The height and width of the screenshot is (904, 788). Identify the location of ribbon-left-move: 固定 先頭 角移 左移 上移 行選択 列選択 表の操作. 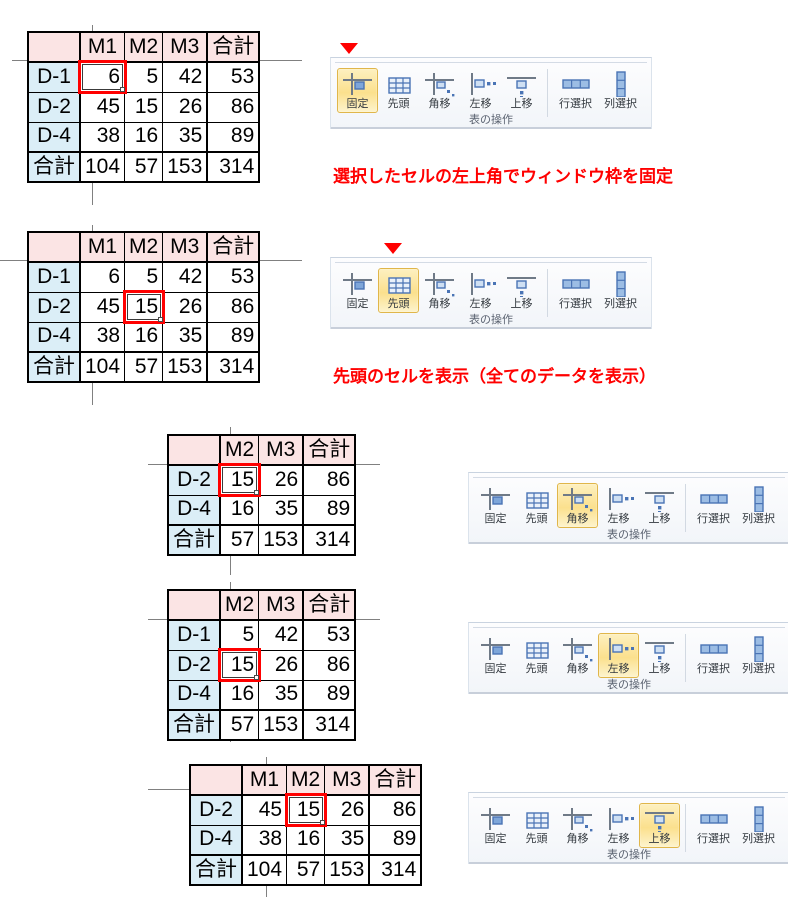
(628, 658).